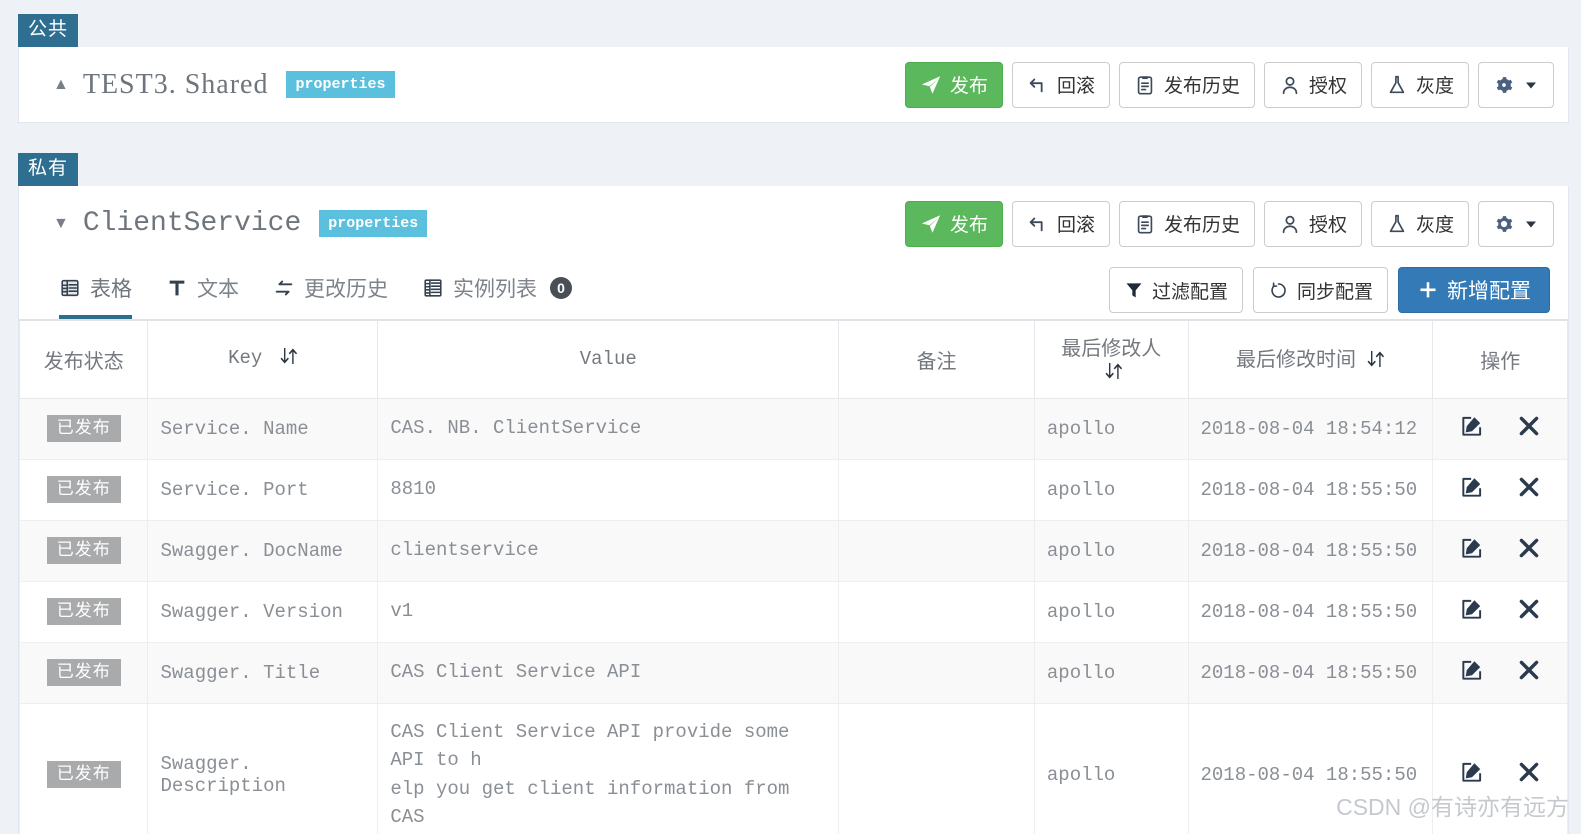 Image resolution: width=1581 pixels, height=834 pixels. I want to click on private-namespace-name: ClientService, so click(192, 223).